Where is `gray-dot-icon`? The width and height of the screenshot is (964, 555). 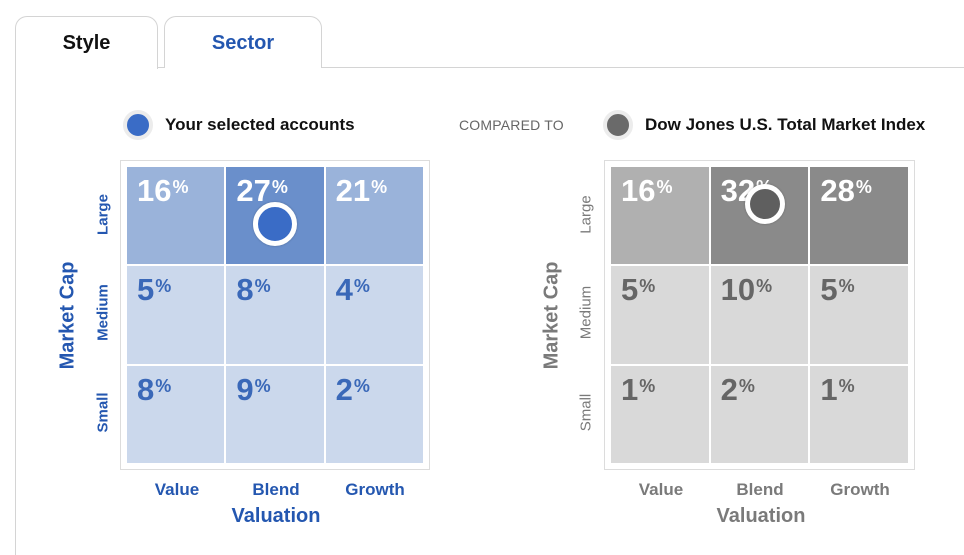
gray-dot-icon is located at coordinates (618, 125).